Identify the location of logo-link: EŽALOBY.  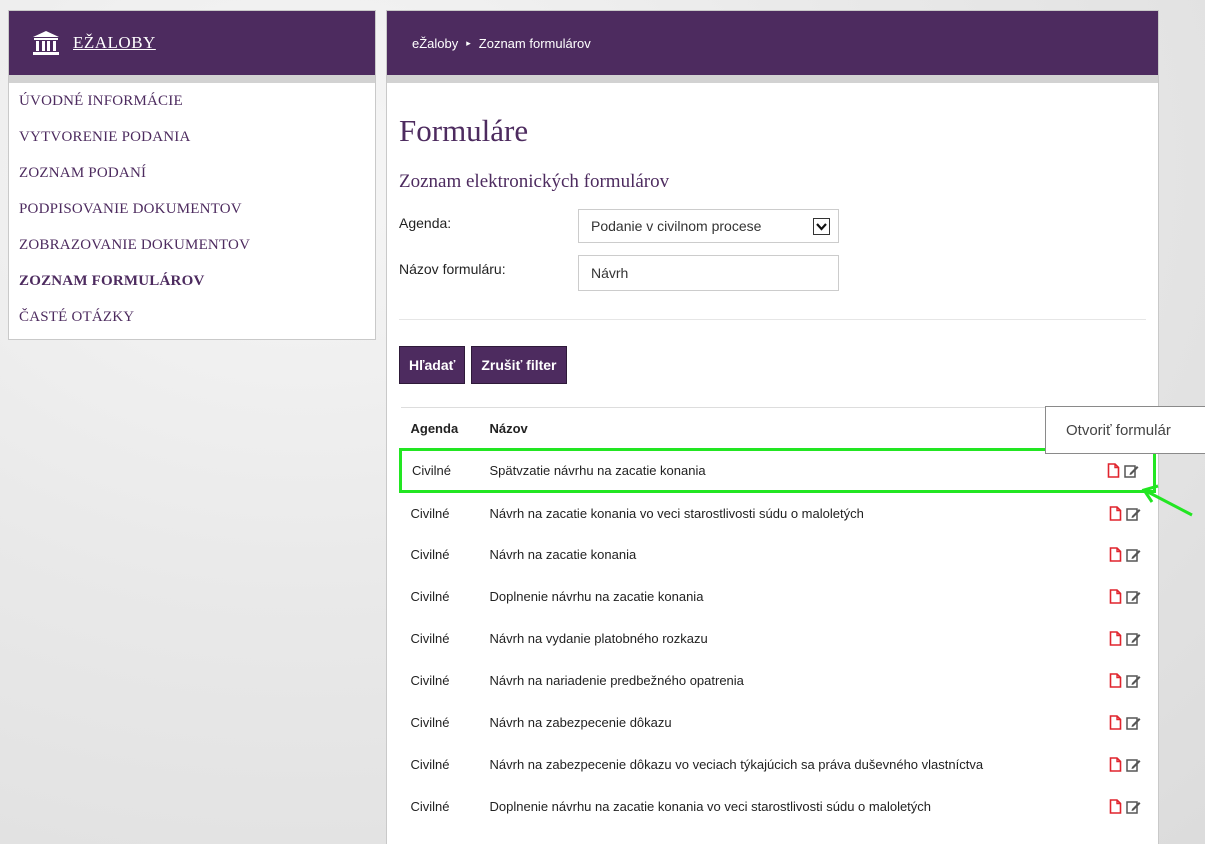
(114, 43).